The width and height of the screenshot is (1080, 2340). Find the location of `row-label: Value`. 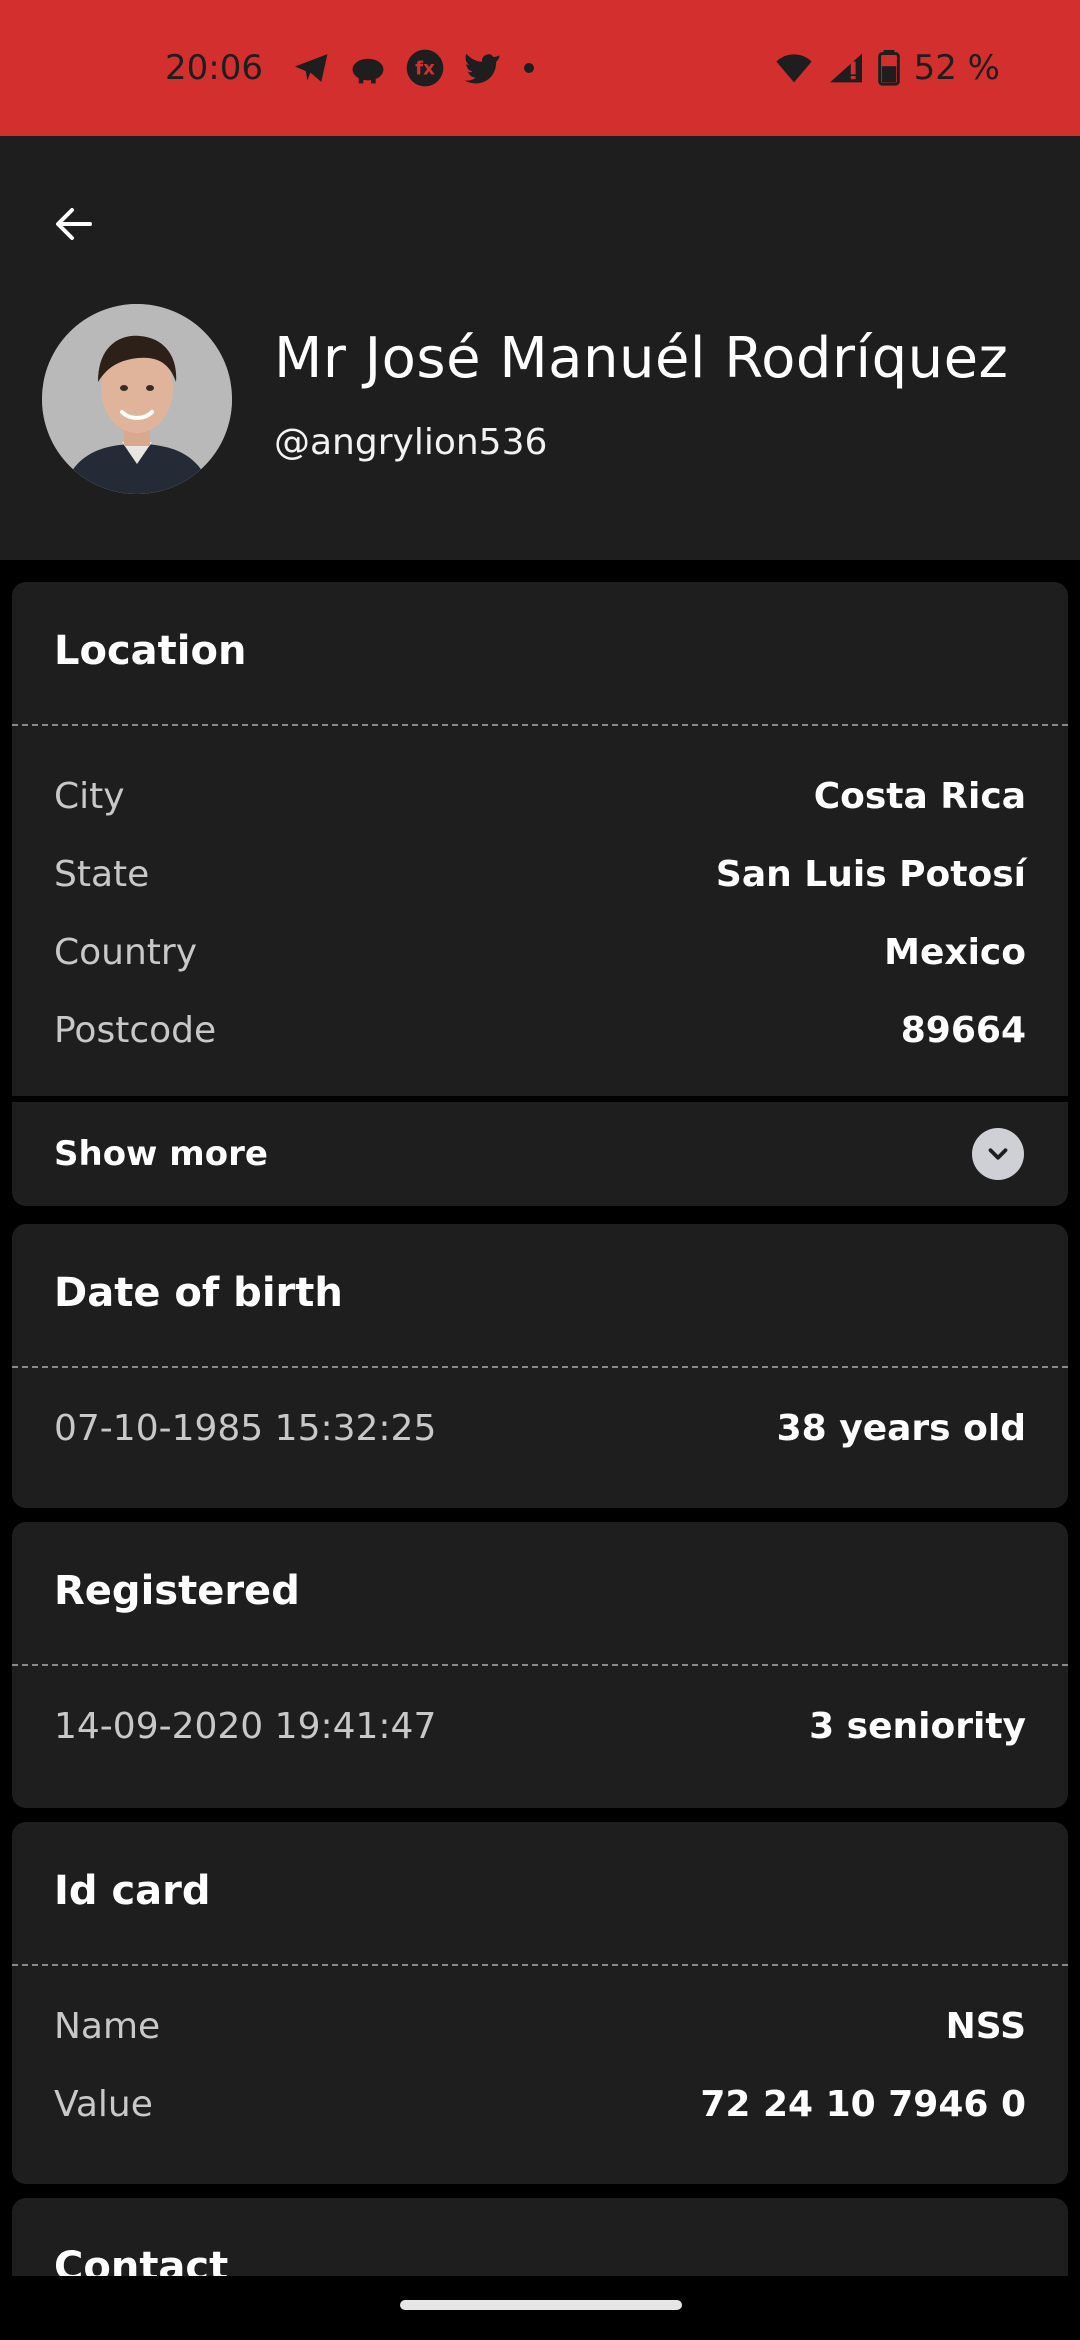

row-label: Value is located at coordinates (103, 2104).